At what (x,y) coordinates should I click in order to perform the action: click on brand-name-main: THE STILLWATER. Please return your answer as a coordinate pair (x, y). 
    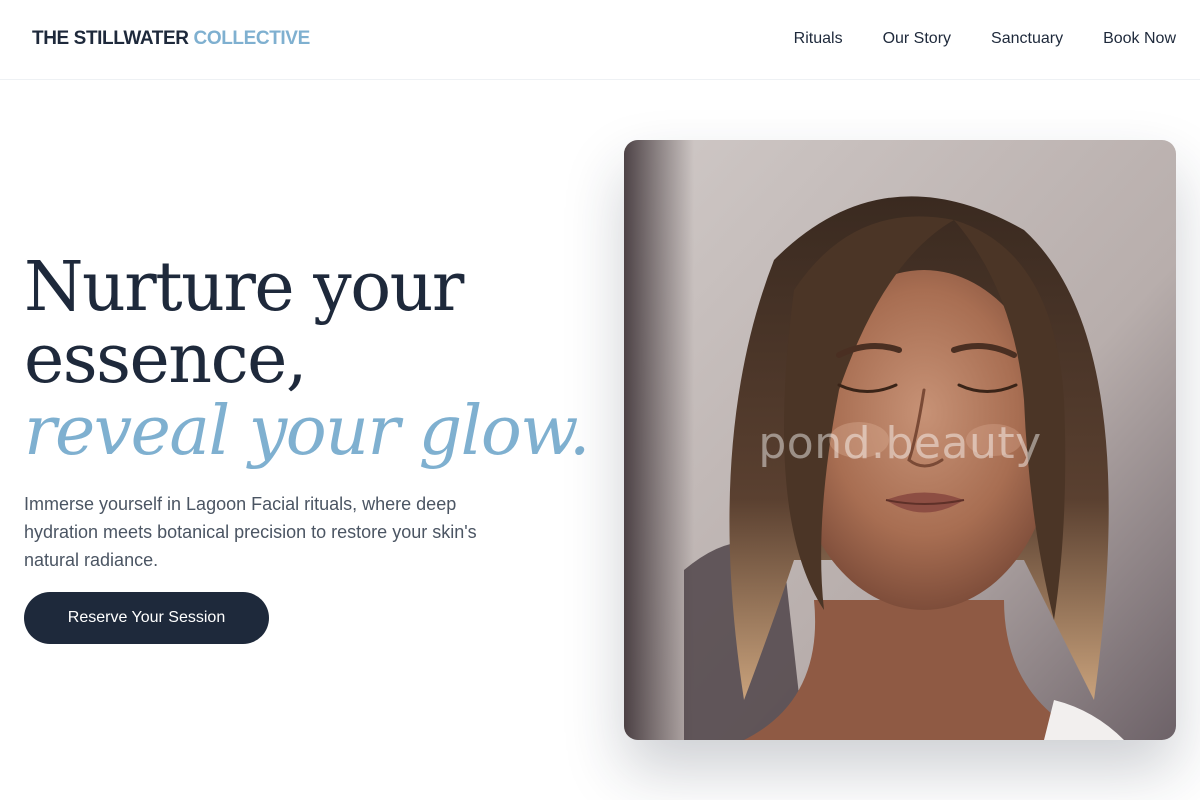
    Looking at the image, I should click on (110, 38).